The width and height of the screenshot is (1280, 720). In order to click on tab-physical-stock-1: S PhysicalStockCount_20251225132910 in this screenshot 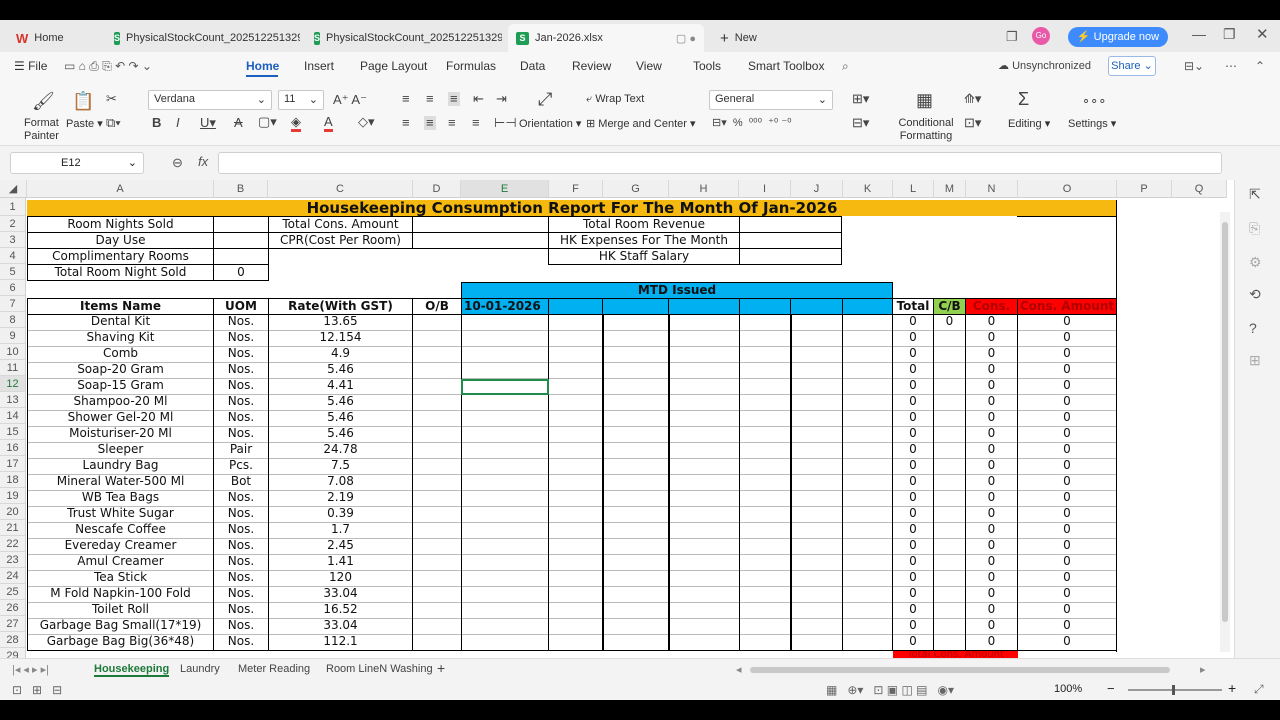, I will do `click(203, 38)`.